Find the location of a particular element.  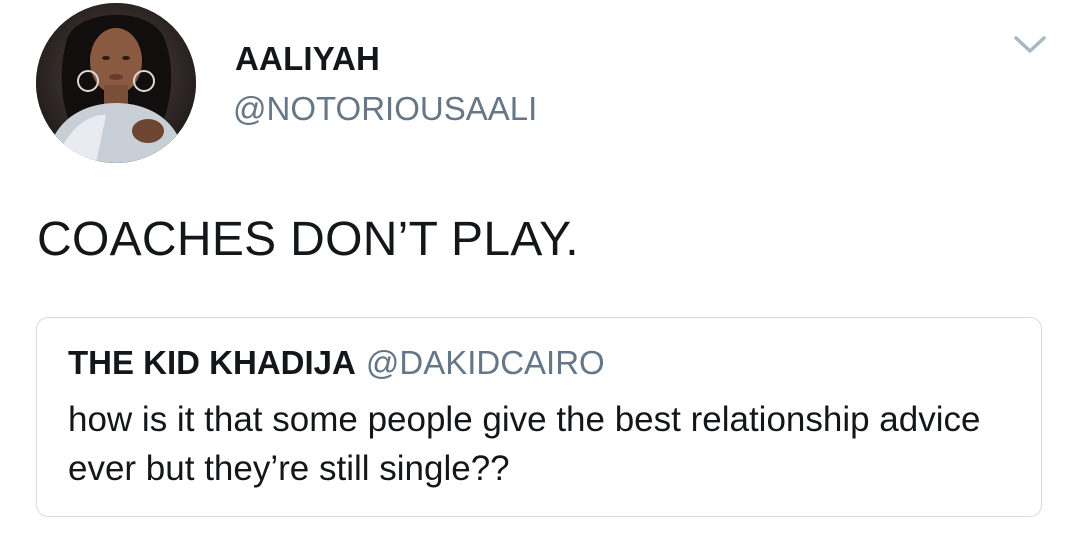

quoted-author-handle: @DAKIDCAIRO is located at coordinates (485, 362).